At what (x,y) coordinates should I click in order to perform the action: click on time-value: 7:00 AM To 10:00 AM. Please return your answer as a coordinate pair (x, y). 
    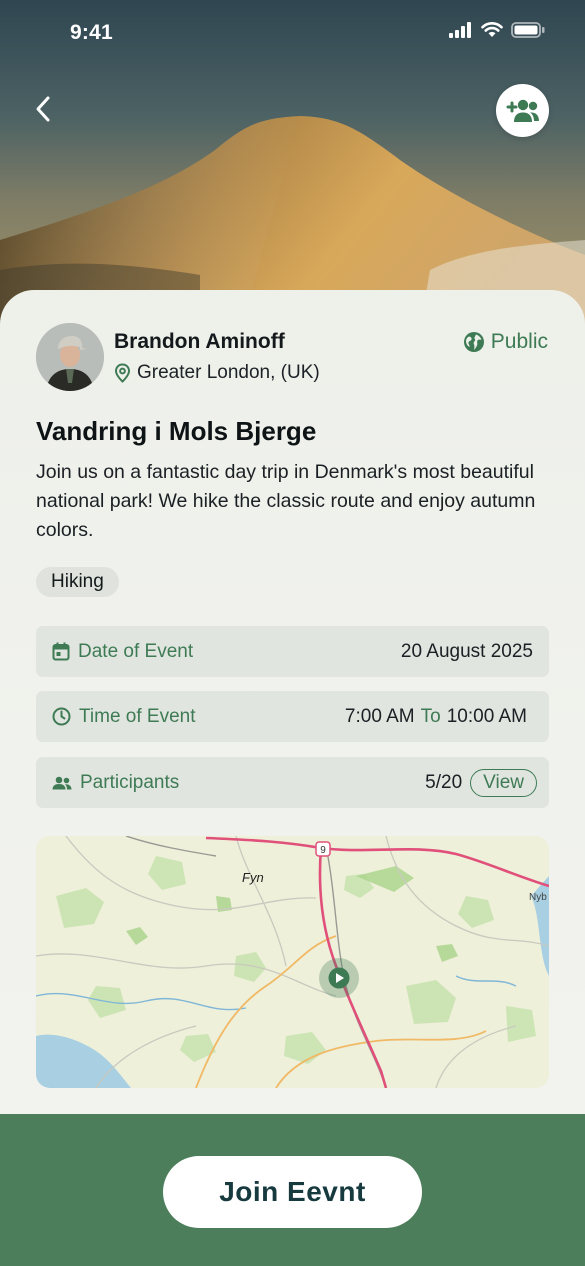
    Looking at the image, I should click on (436, 717).